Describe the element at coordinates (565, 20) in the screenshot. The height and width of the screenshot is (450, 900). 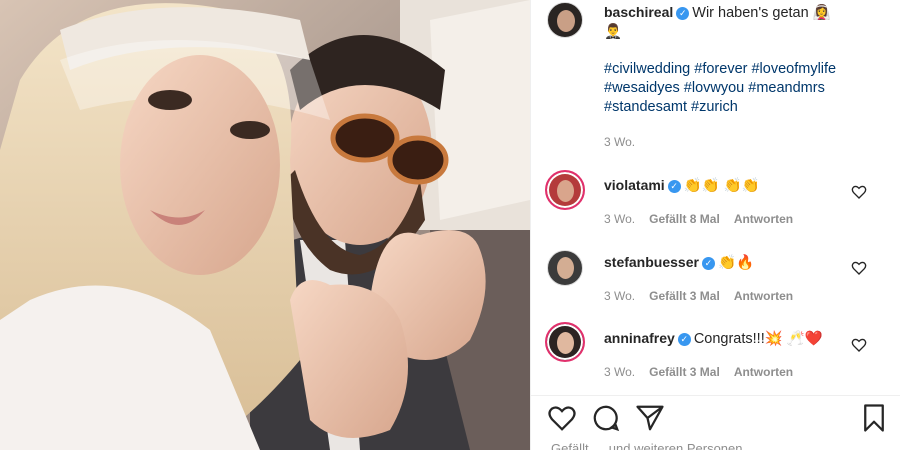
I see `author-avatar` at that location.